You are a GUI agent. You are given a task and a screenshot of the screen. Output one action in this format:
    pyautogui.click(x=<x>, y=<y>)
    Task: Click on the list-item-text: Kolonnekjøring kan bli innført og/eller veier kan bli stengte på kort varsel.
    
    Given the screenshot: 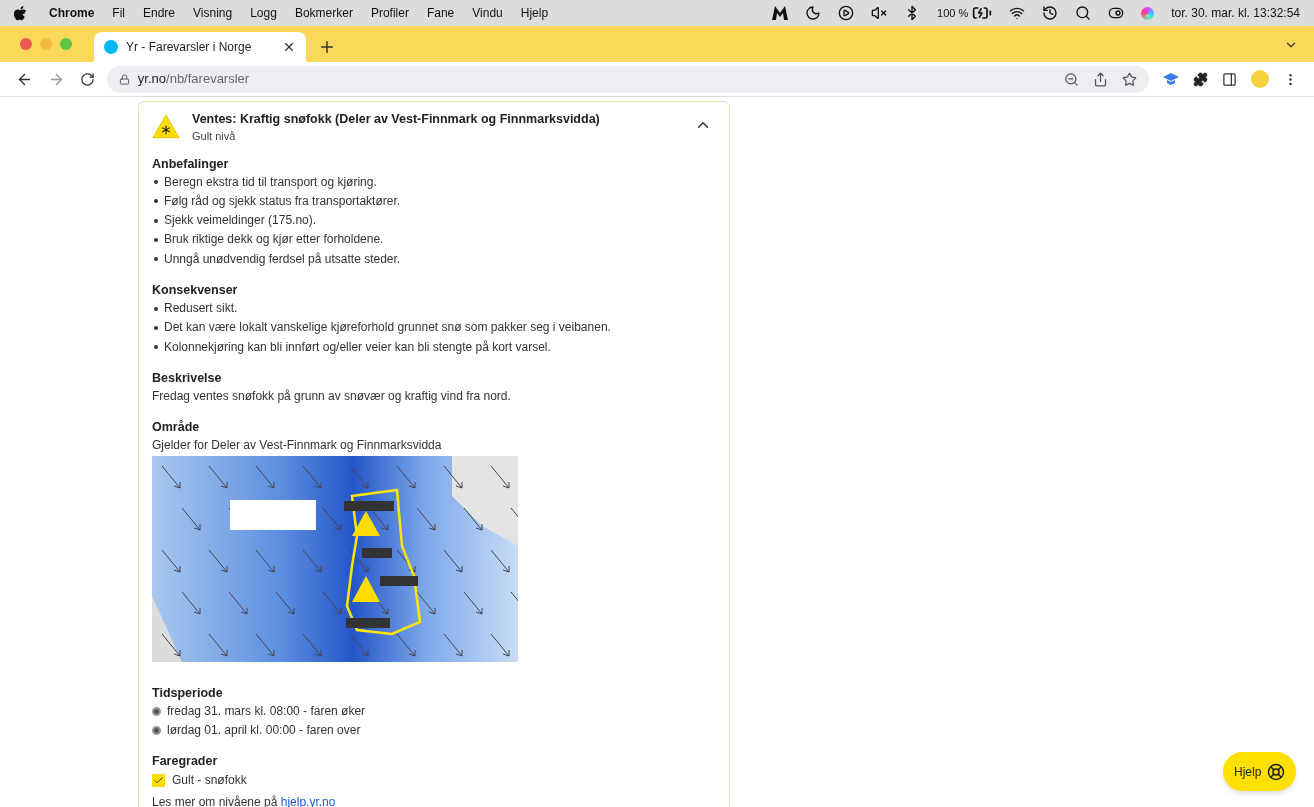 What is the action you would take?
    pyautogui.click(x=357, y=347)
    